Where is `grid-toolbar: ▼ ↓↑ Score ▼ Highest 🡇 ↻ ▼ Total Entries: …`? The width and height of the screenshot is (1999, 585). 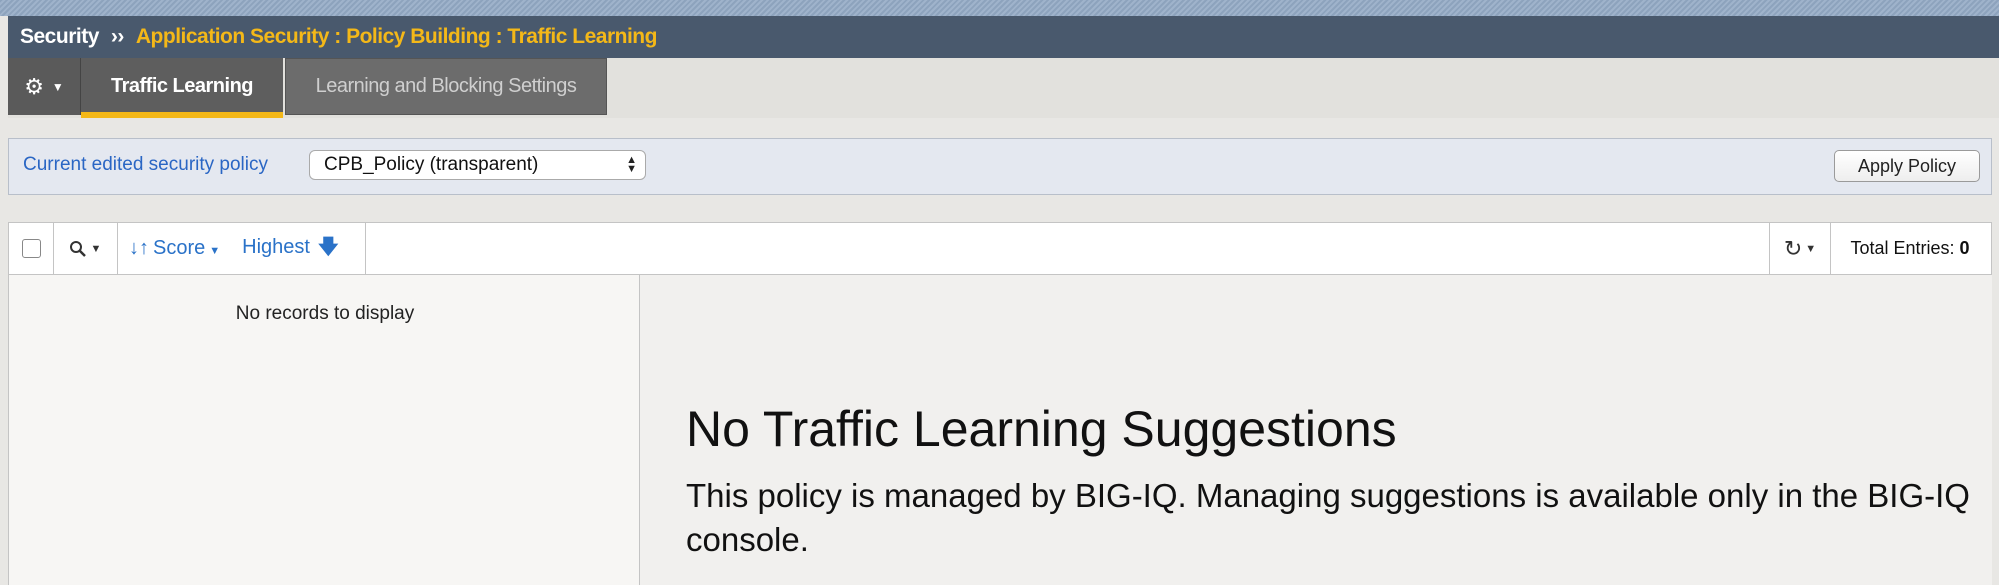 grid-toolbar: ▼ ↓↑ Score ▼ Highest 🡇 ↻ ▼ Total Entries: … is located at coordinates (1000, 248).